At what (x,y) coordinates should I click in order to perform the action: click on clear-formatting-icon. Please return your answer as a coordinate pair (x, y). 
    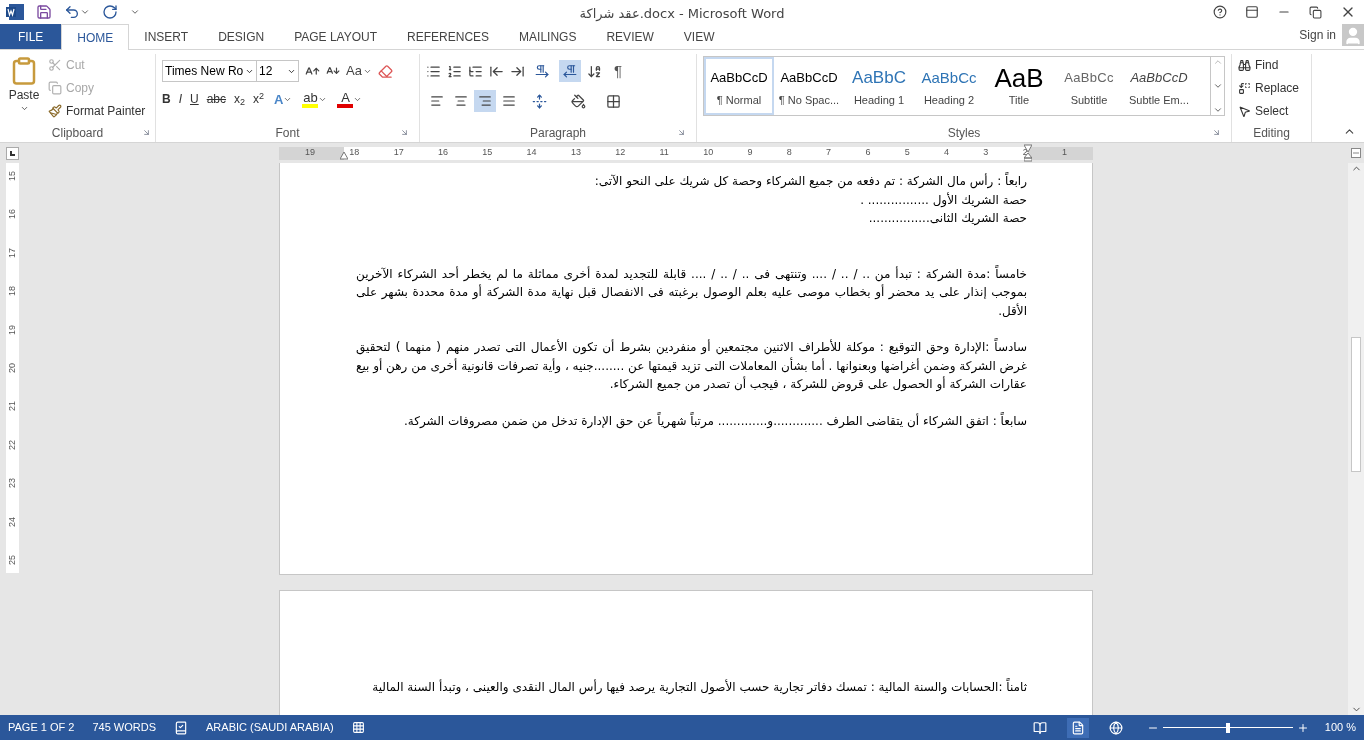
    Looking at the image, I should click on (385, 71).